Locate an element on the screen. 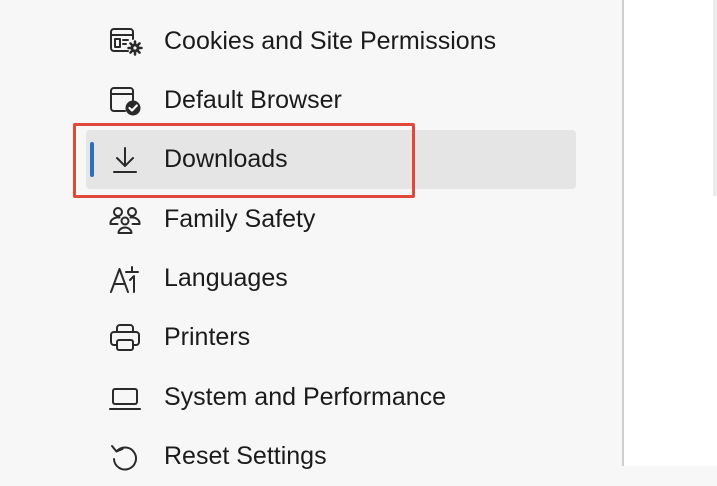  sidebar-item-label: Reset Settings is located at coordinates (245, 456).